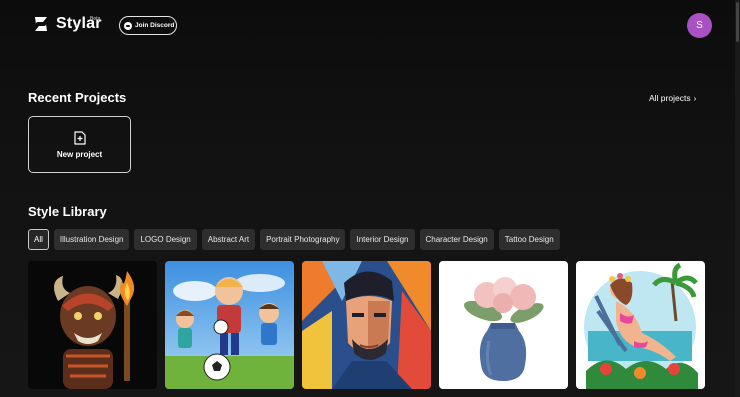 Image resolution: width=740 pixels, height=397 pixels. I want to click on style-card-flower-vase, so click(503, 325).